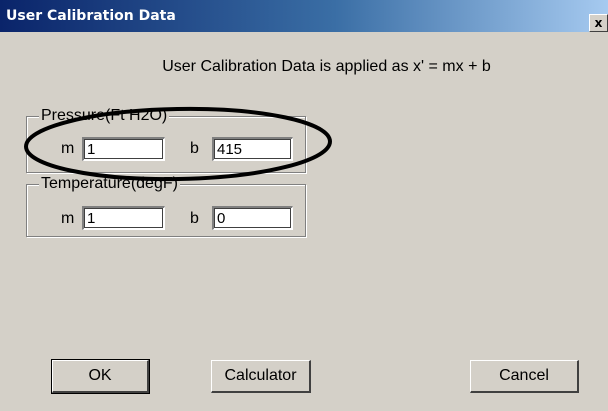  Describe the element at coordinates (261, 376) in the screenshot. I see `calculator-button: Calculator` at that location.